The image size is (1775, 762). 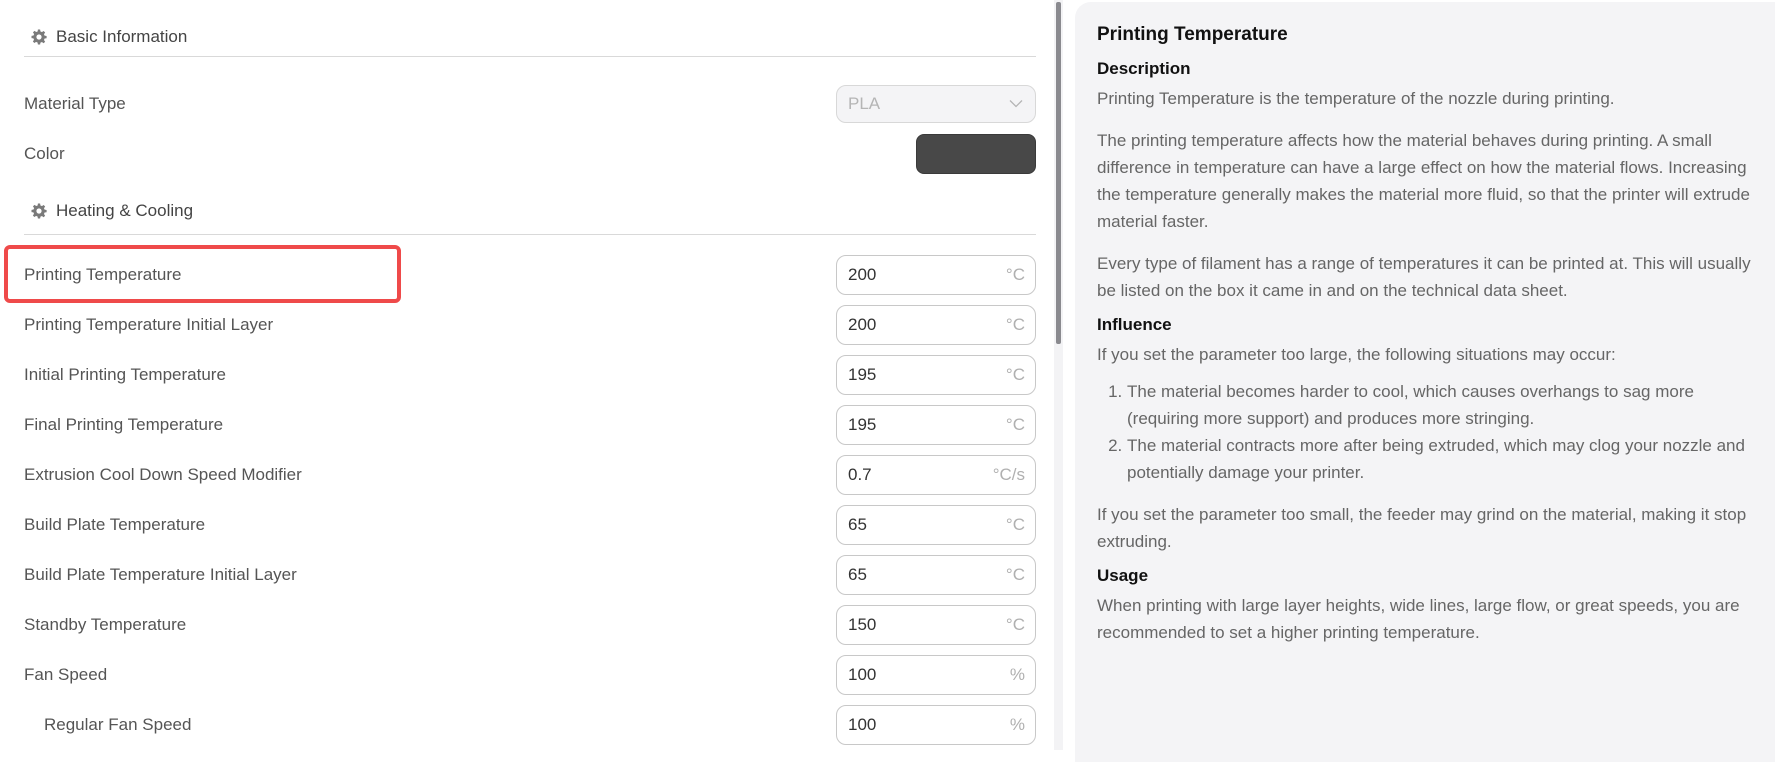 What do you see at coordinates (1008, 474) in the screenshot?
I see `setting-unit: °C/s` at bounding box center [1008, 474].